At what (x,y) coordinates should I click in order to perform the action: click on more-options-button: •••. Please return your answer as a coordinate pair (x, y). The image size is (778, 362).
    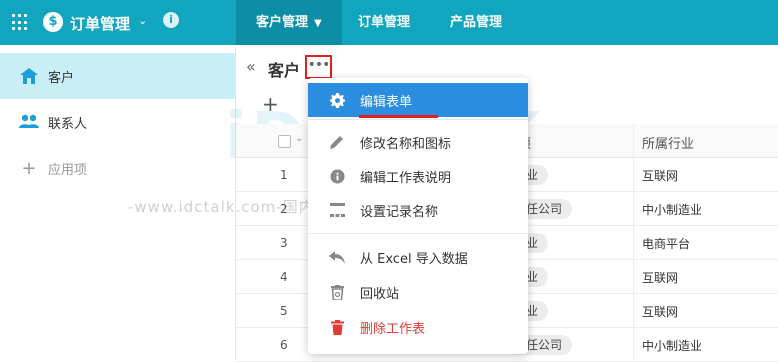
    Looking at the image, I should click on (318, 67).